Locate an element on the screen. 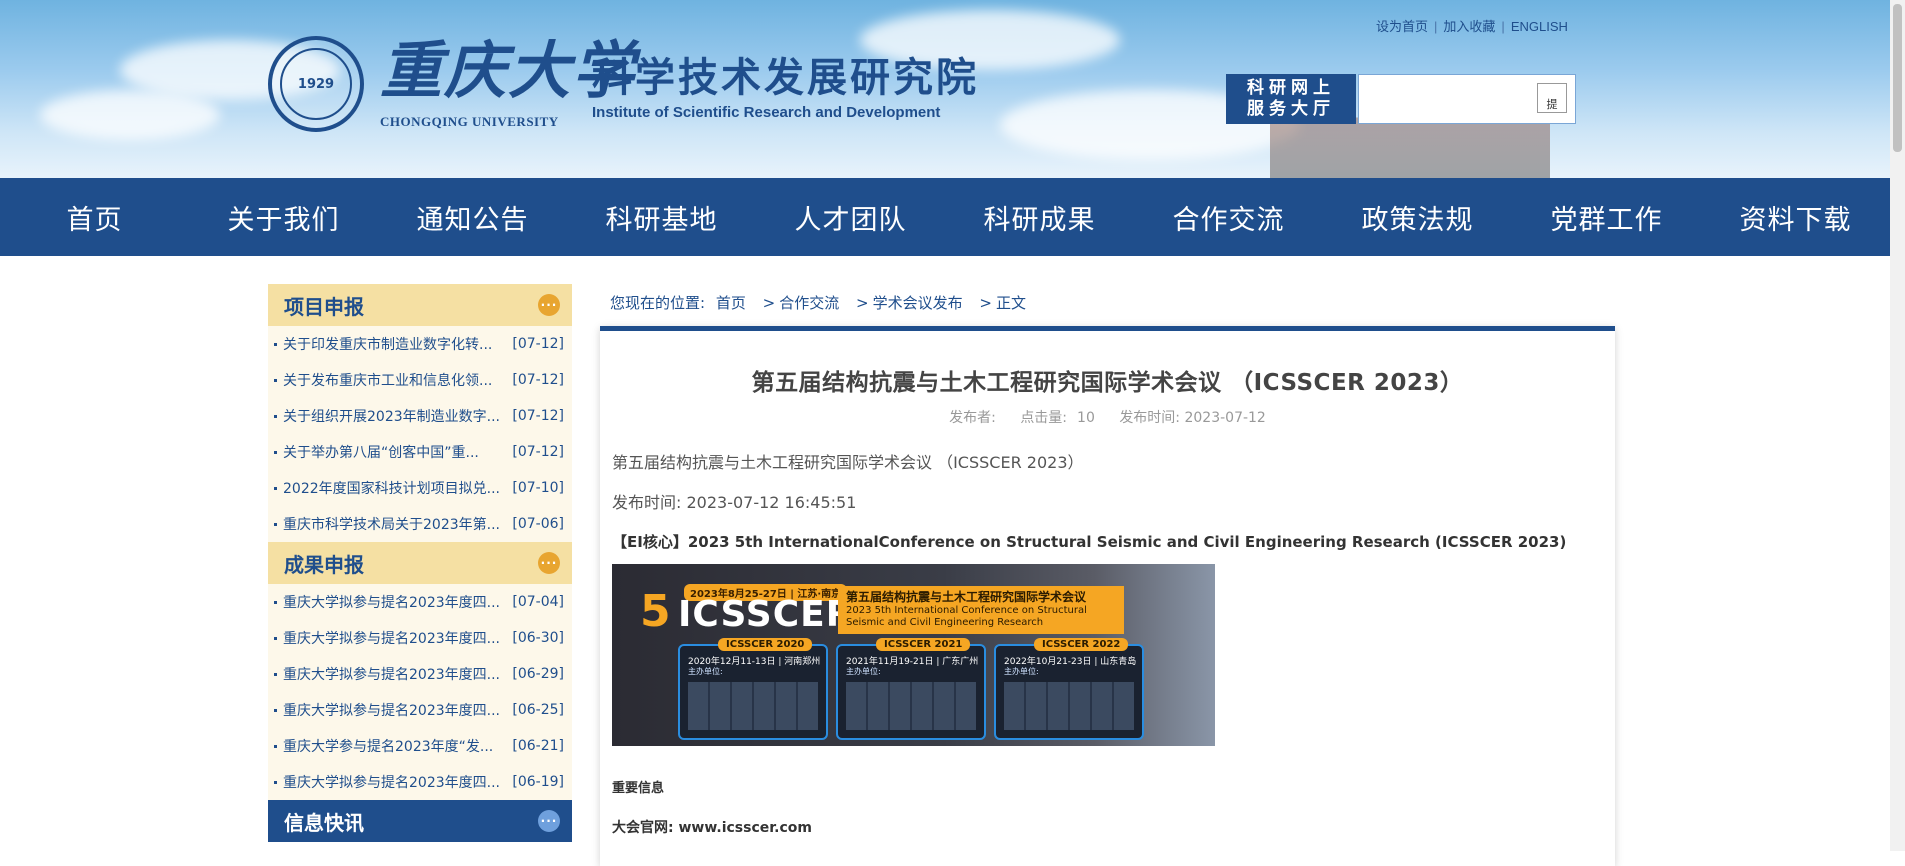 This screenshot has width=1905, height=866. search-input: 提 is located at coordinates (1467, 99).